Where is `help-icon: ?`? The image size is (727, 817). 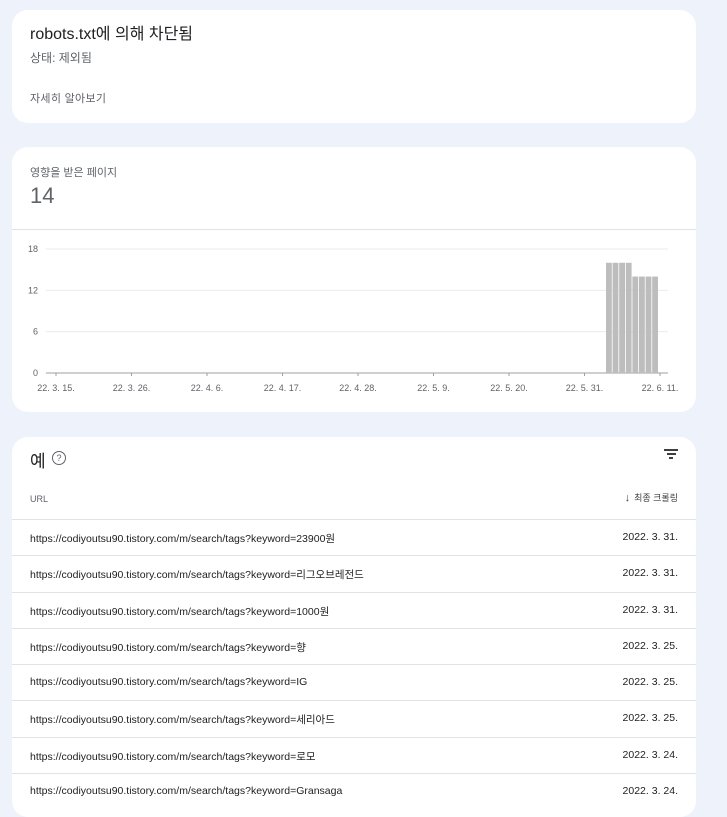
help-icon: ? is located at coordinates (59, 458).